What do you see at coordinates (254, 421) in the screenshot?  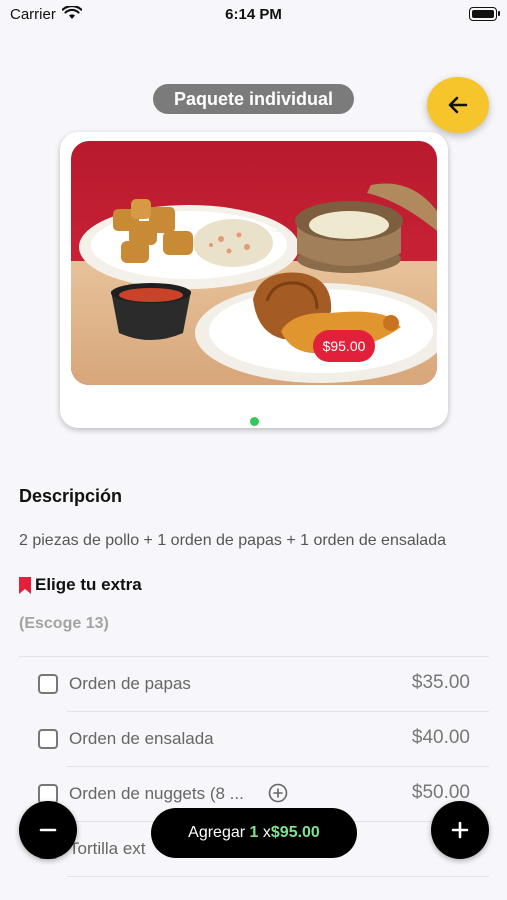 I see `page-indicator-dot` at bounding box center [254, 421].